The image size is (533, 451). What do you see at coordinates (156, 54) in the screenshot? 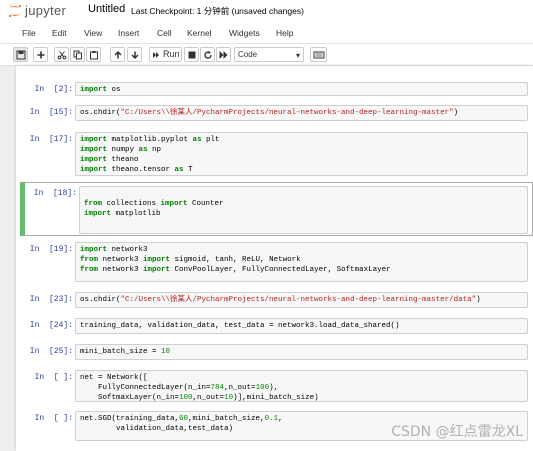
I see `run-icon` at bounding box center [156, 54].